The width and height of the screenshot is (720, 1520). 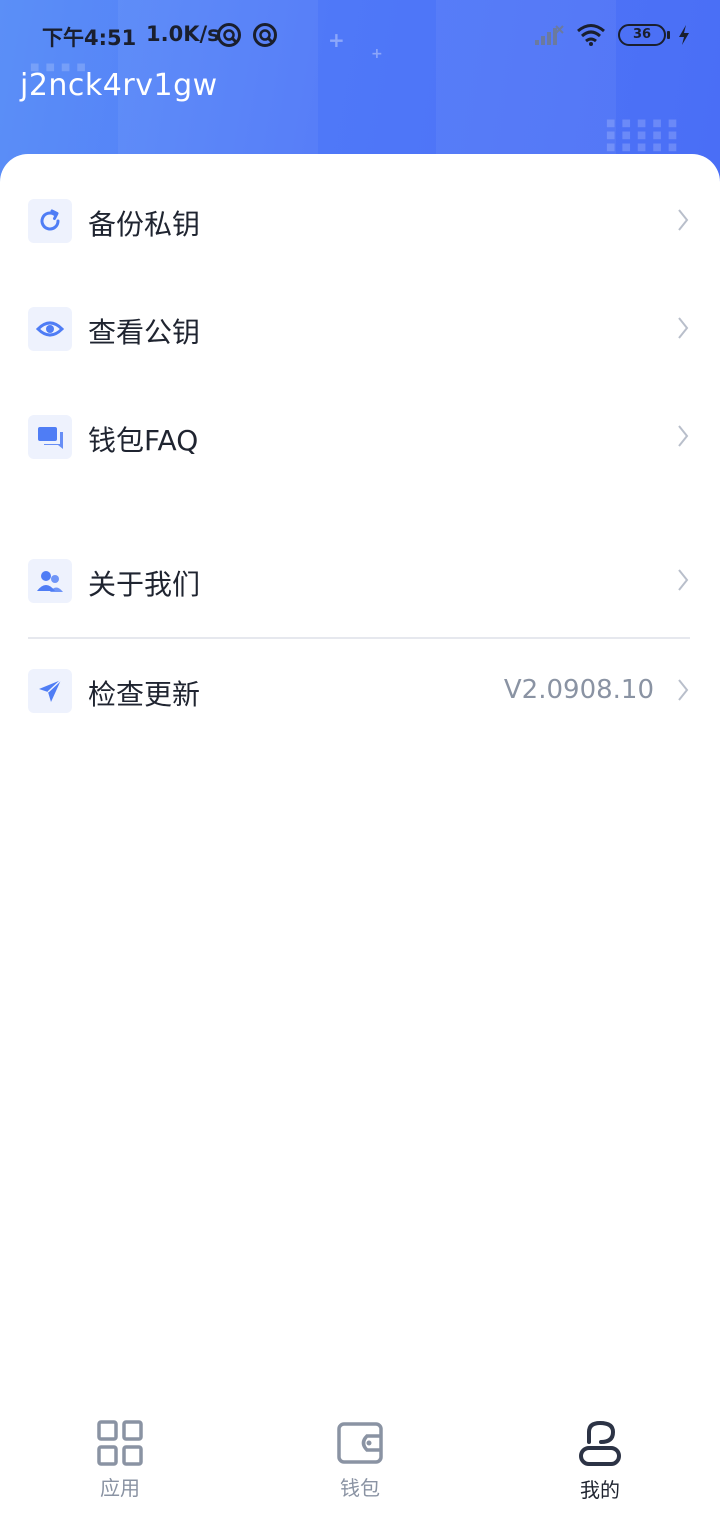 I want to click on menu-label: 备份私钥, so click(x=144, y=224).